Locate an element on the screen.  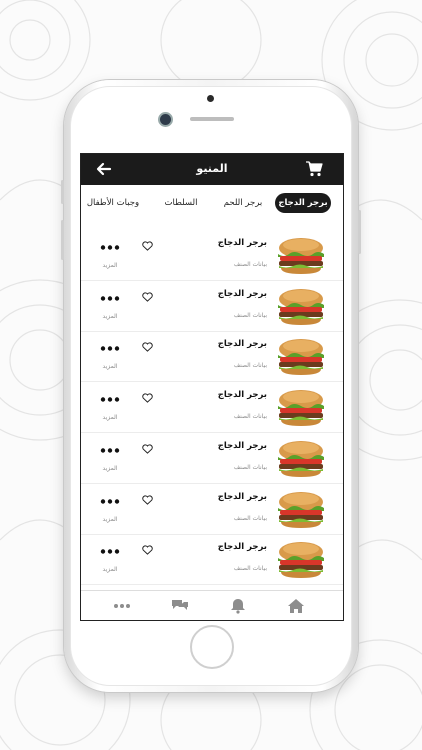
bell-icon is located at coordinates (238, 606).